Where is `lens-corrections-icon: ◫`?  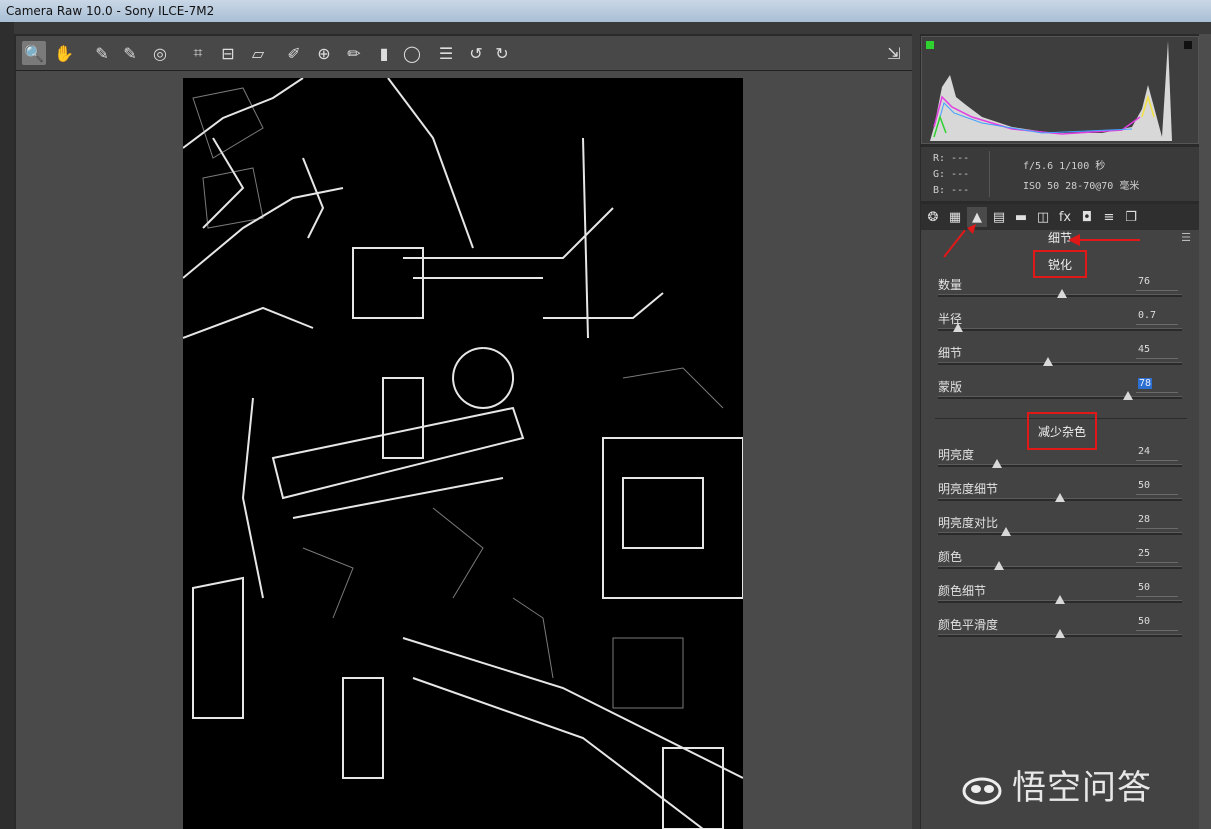
lens-corrections-icon: ◫ is located at coordinates (1043, 217).